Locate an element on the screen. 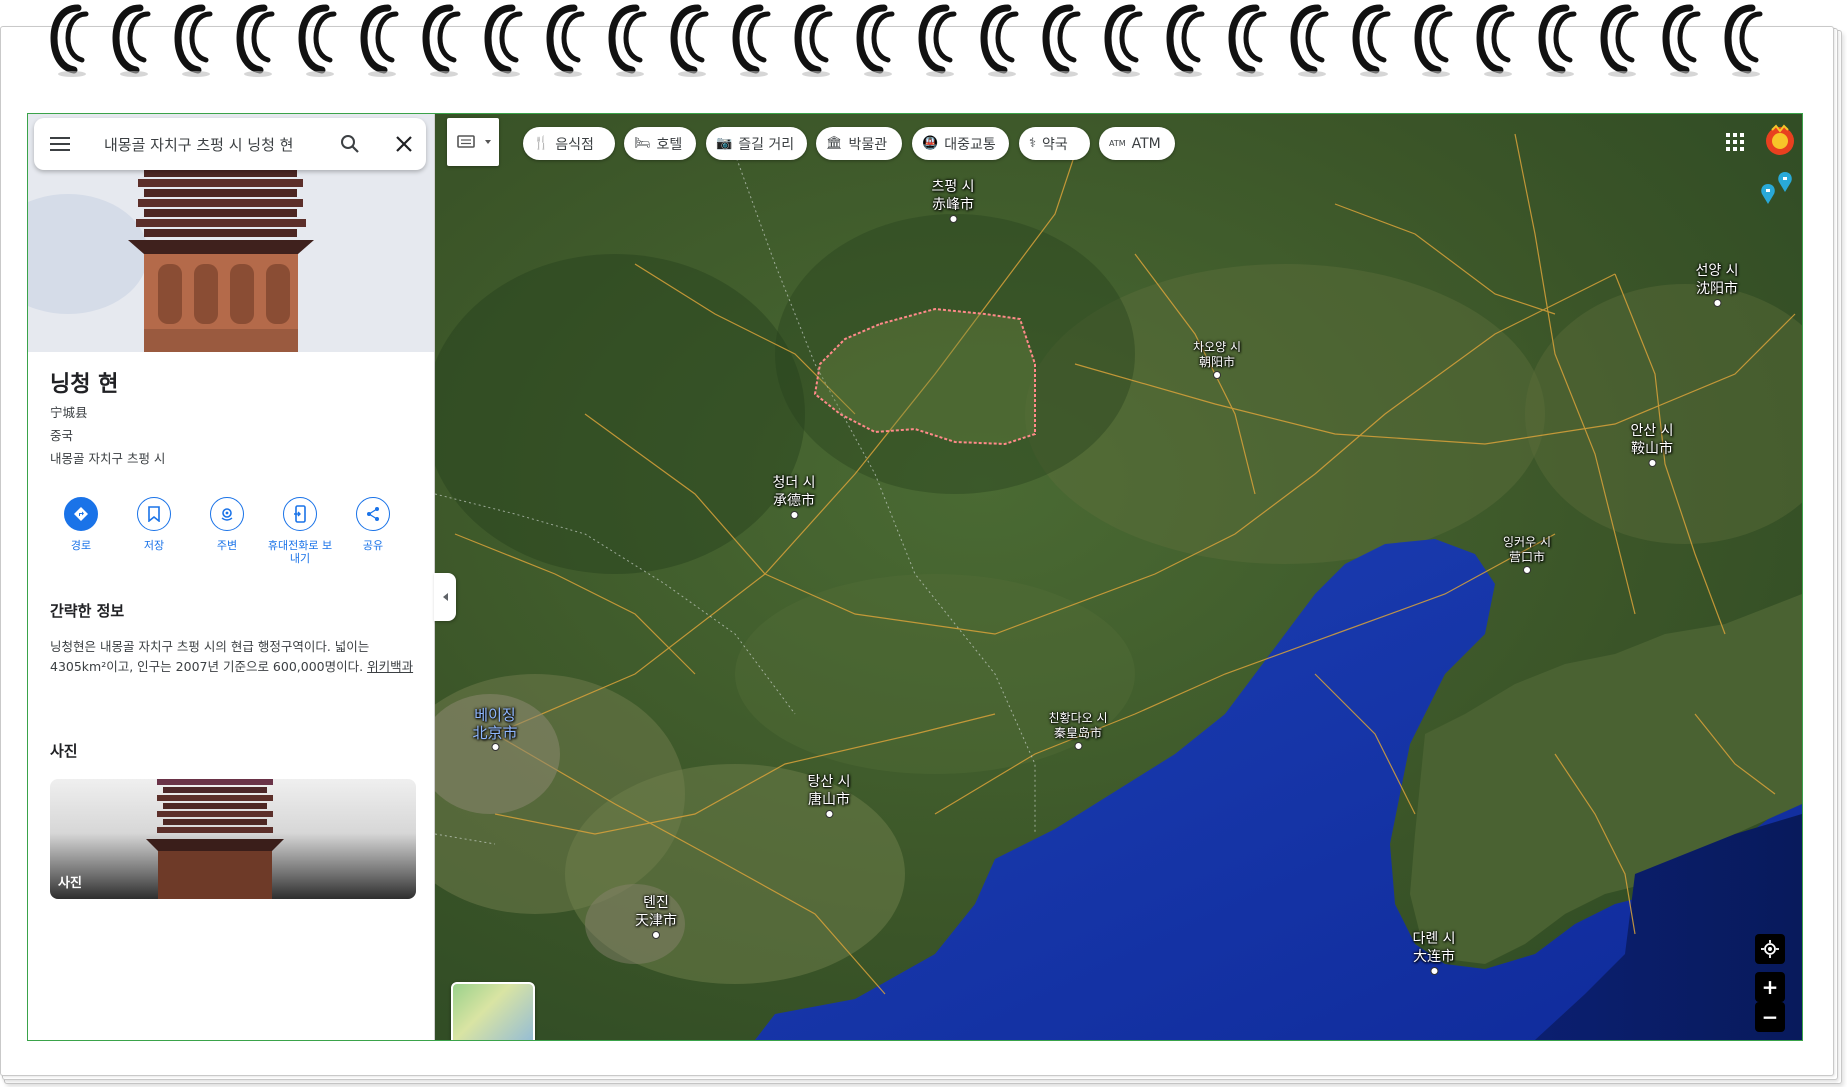 The height and width of the screenshot is (1087, 1847). chevron-left-icon is located at coordinates (445, 597).